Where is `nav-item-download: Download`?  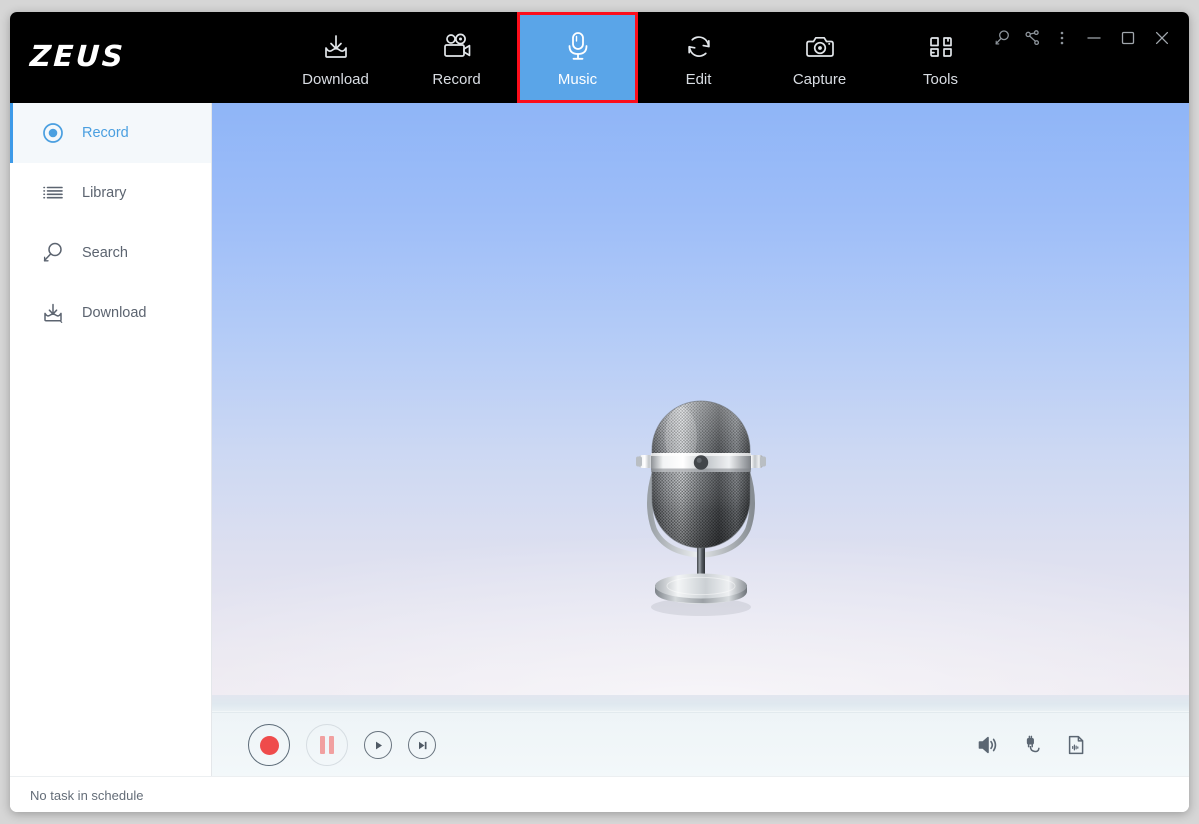 nav-item-download: Download is located at coordinates (335, 57).